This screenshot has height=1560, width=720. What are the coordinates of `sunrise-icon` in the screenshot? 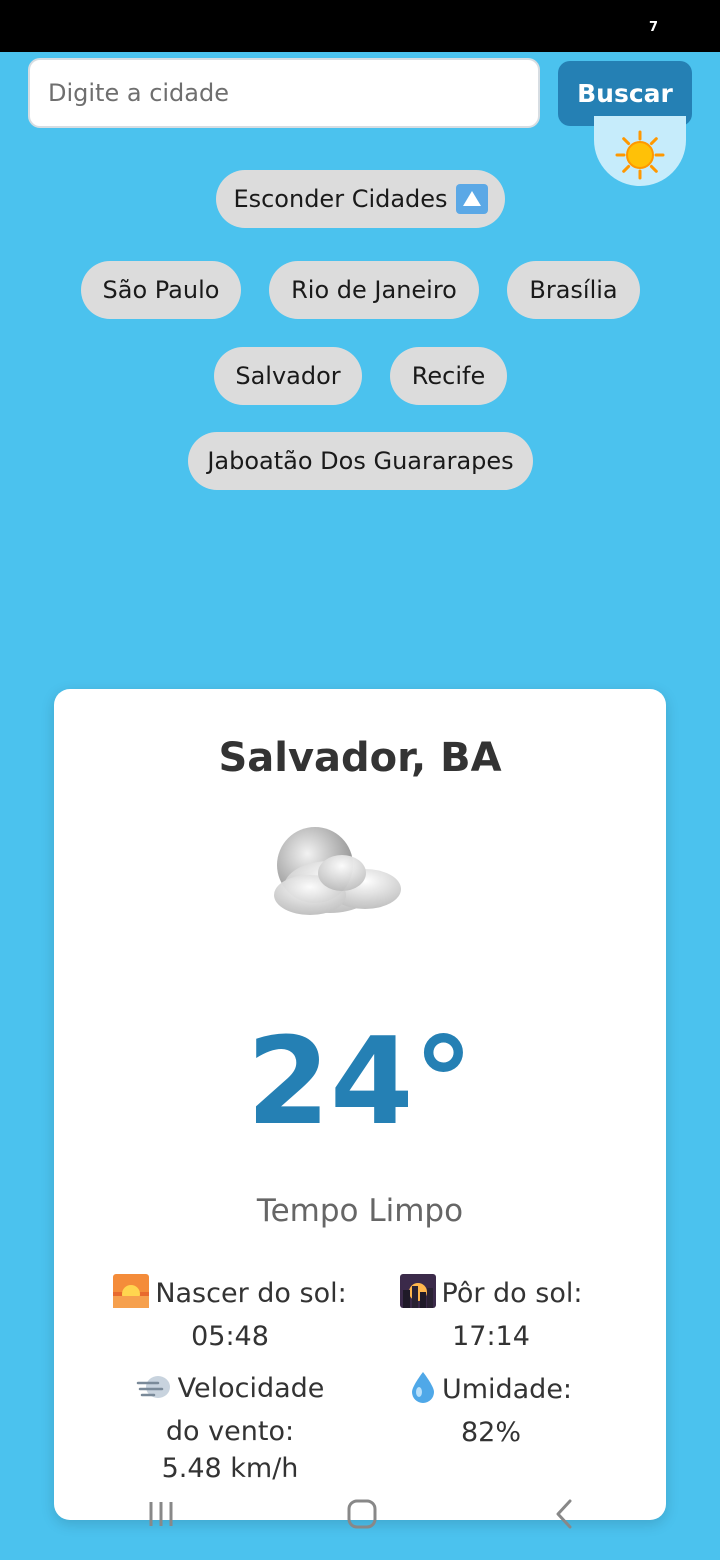 It's located at (131, 1296).